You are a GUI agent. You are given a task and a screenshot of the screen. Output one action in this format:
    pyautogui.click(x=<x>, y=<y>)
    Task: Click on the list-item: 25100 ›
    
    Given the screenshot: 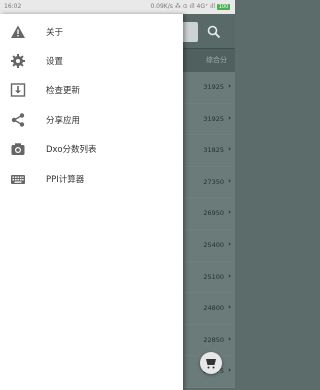 What is the action you would take?
    pyautogui.click(x=209, y=277)
    